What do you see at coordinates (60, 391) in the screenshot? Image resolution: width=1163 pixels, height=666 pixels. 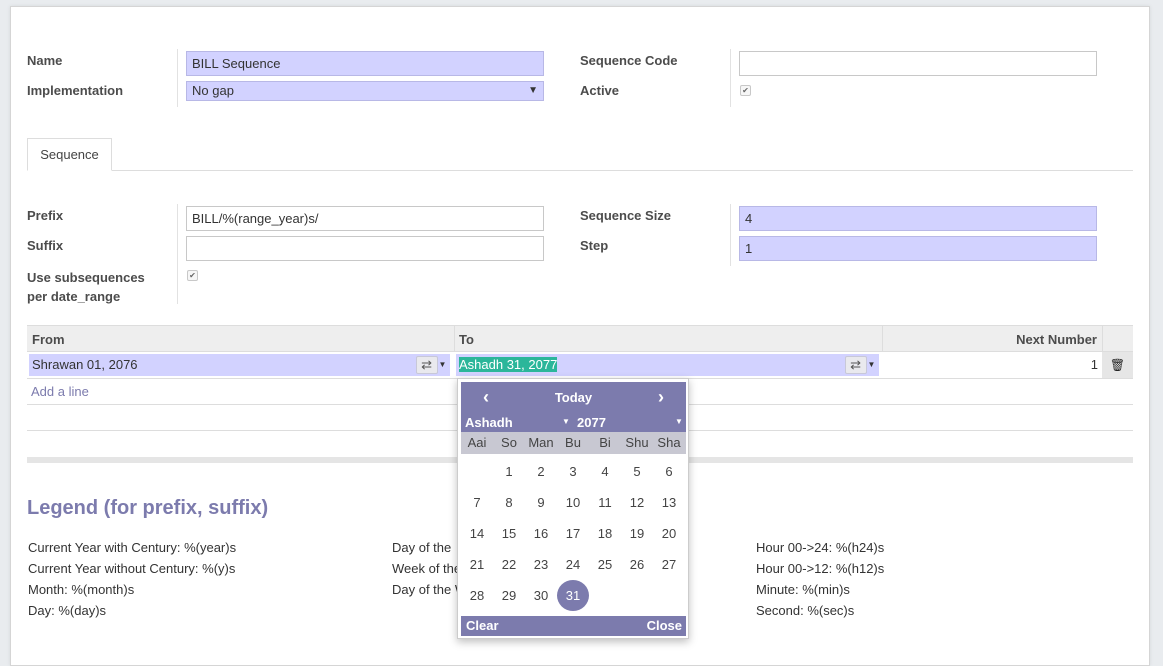 I see `add-line-link: Add a line` at bounding box center [60, 391].